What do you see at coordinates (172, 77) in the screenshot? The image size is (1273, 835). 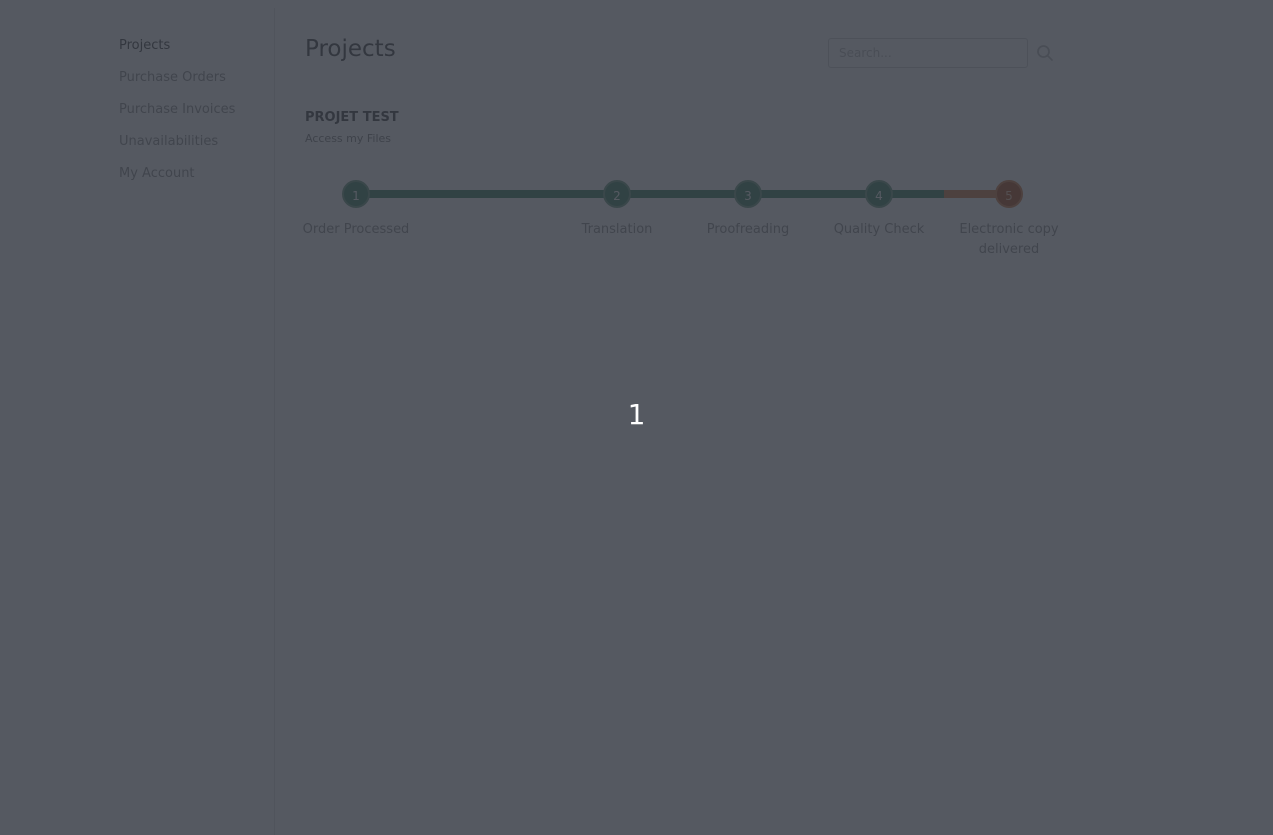 I see `sidebar-item-purchase-orders: Purchase Orders` at bounding box center [172, 77].